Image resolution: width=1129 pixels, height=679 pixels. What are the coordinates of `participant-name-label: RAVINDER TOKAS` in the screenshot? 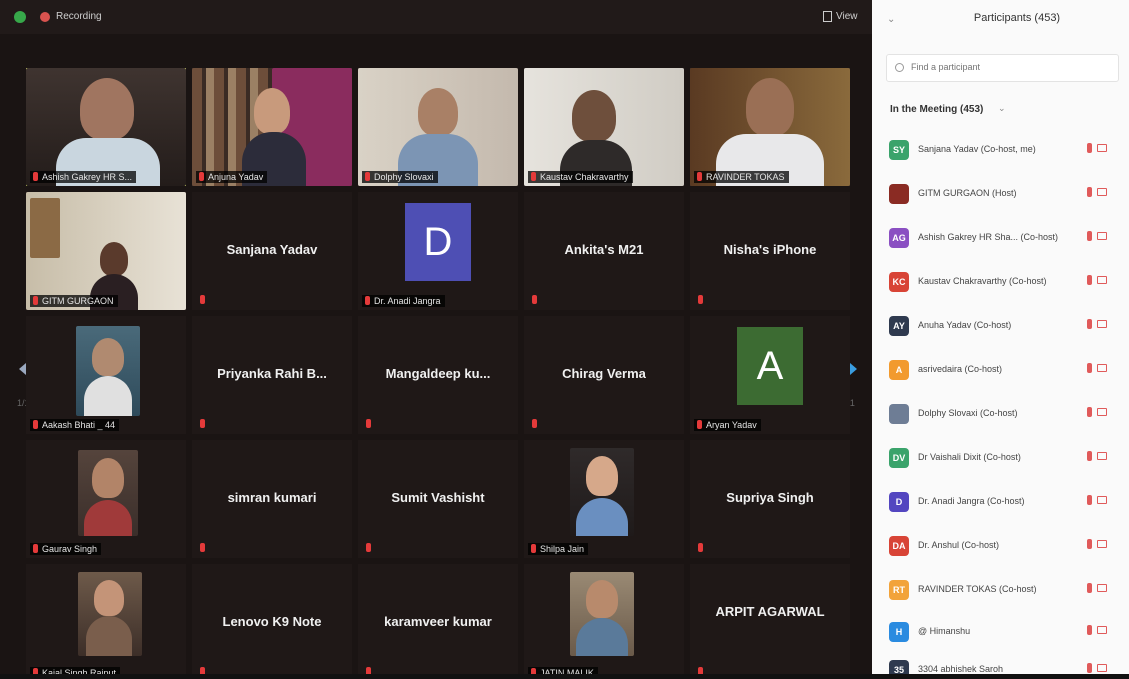 It's located at (741, 177).